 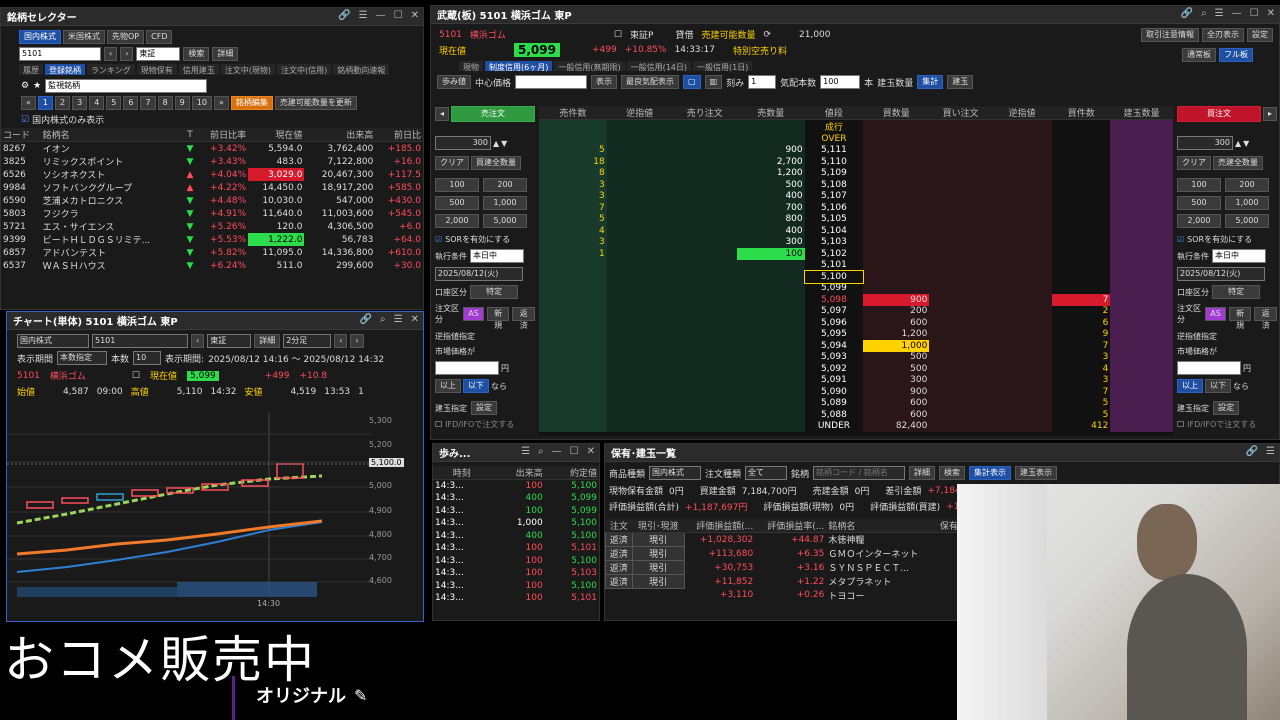 I want to click on subtab-order-cash: 注文中(現物), so click(x=248, y=69).